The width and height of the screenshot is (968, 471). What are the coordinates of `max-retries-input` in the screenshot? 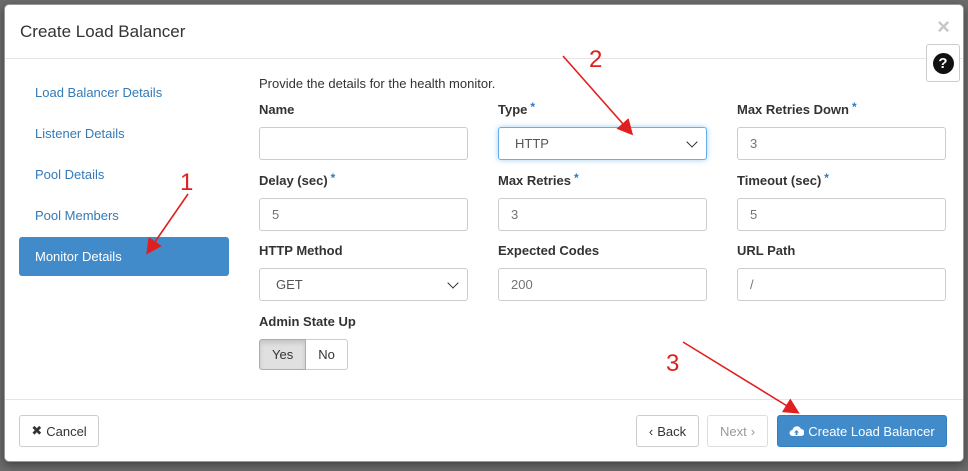 It's located at (602, 214).